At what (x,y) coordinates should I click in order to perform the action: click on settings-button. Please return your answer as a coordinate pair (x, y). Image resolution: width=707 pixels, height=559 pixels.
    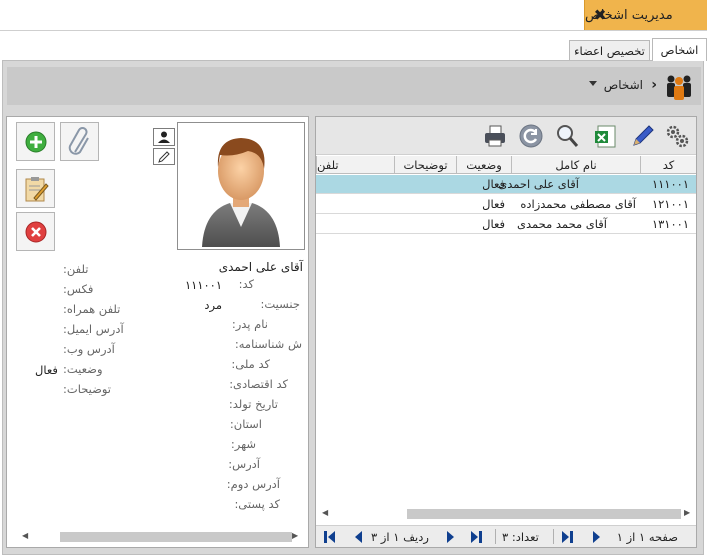
    Looking at the image, I should click on (677, 136).